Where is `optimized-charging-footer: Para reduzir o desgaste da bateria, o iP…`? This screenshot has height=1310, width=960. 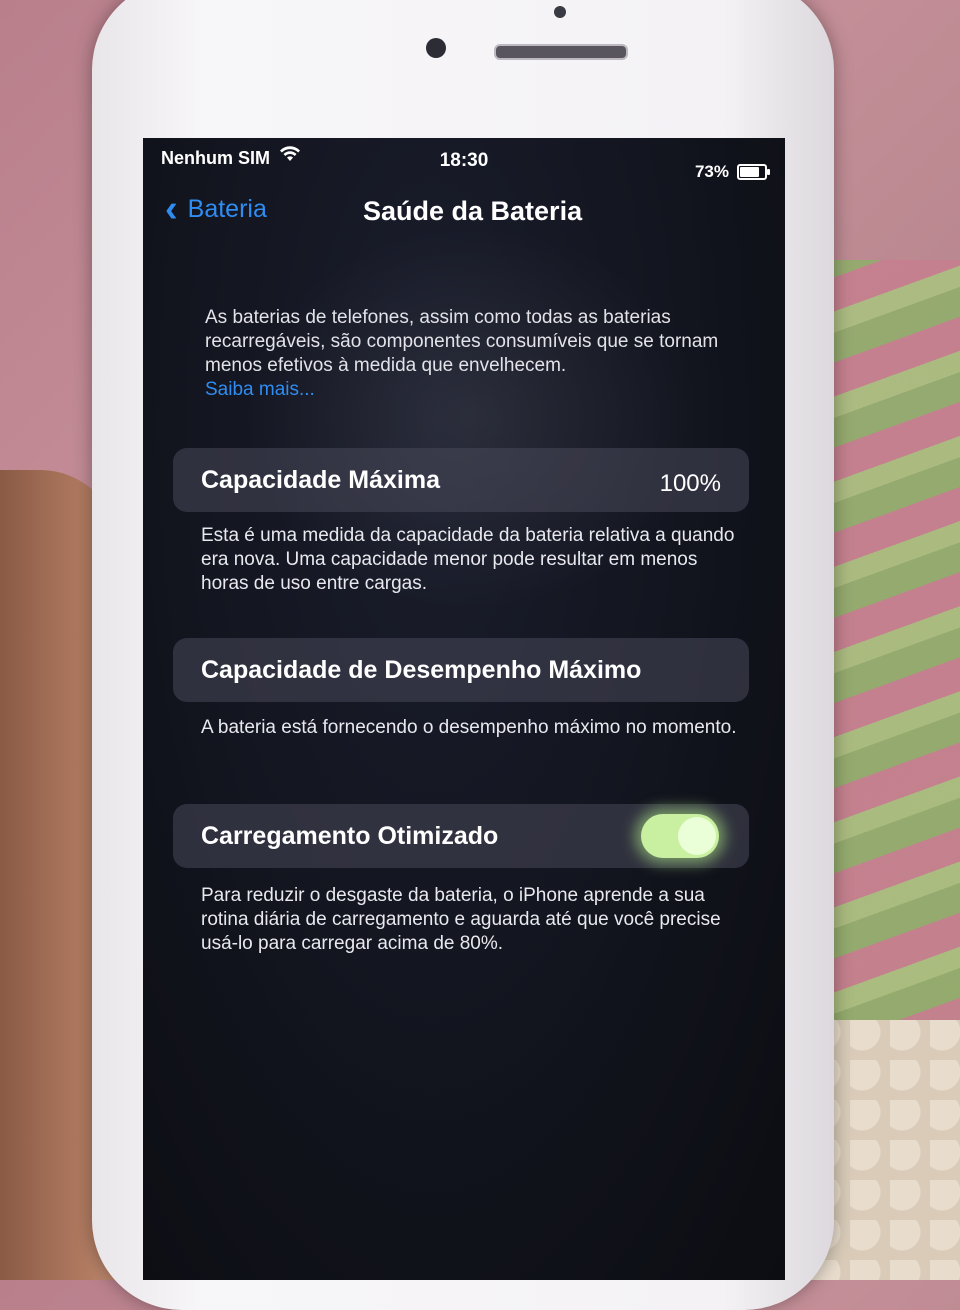
optimized-charging-footer: Para reduzir o desgaste da bateria, o iP… is located at coordinates (461, 919).